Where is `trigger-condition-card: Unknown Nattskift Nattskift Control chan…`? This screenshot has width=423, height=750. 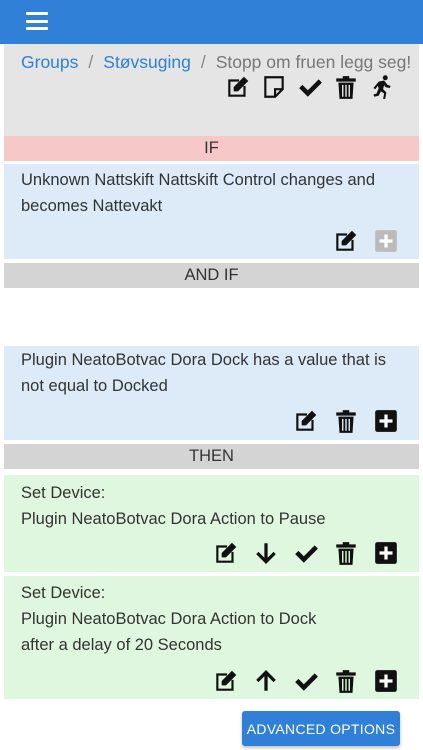 trigger-condition-card: Unknown Nattskift Nattskift Control chan… is located at coordinates (211, 211).